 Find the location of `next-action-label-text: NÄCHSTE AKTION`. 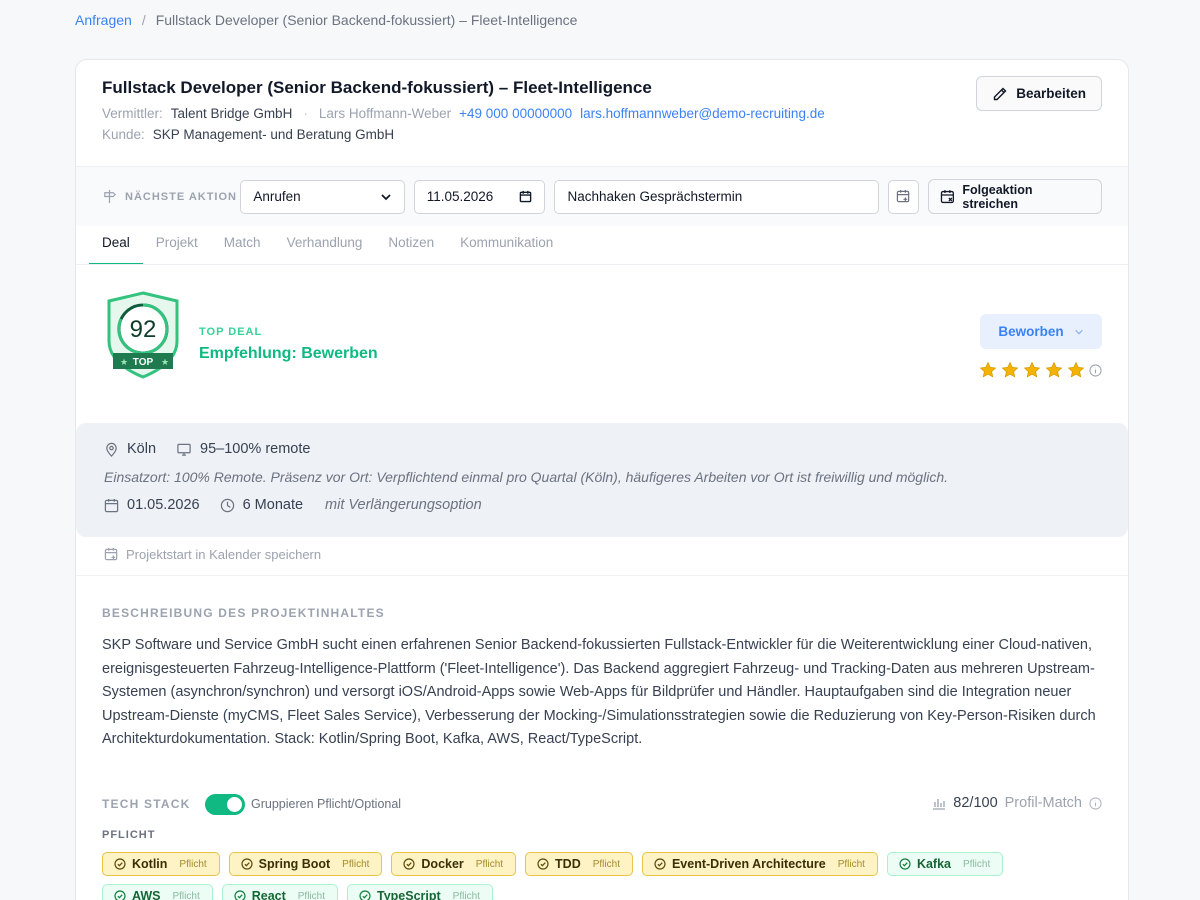

next-action-label-text: NÄCHSTE AKTION is located at coordinates (181, 196).